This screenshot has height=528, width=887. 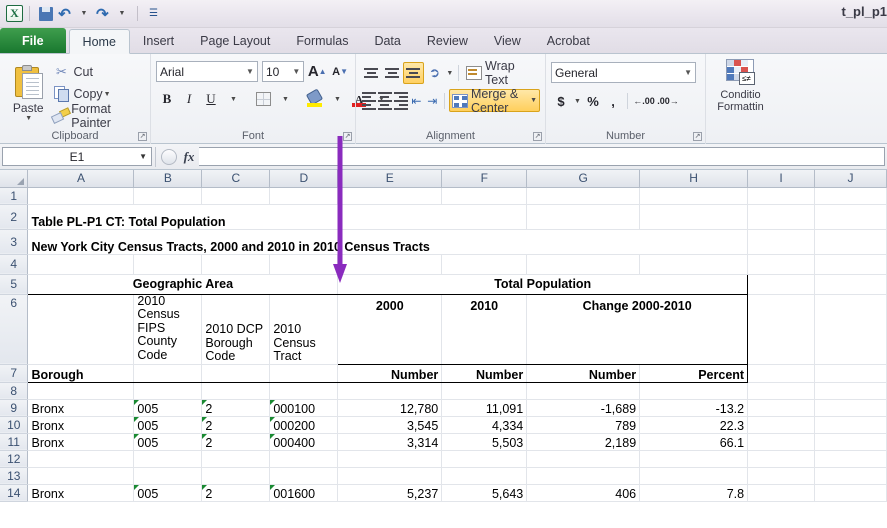 What do you see at coordinates (158, 41) in the screenshot?
I see `tab-insert: Insert` at bounding box center [158, 41].